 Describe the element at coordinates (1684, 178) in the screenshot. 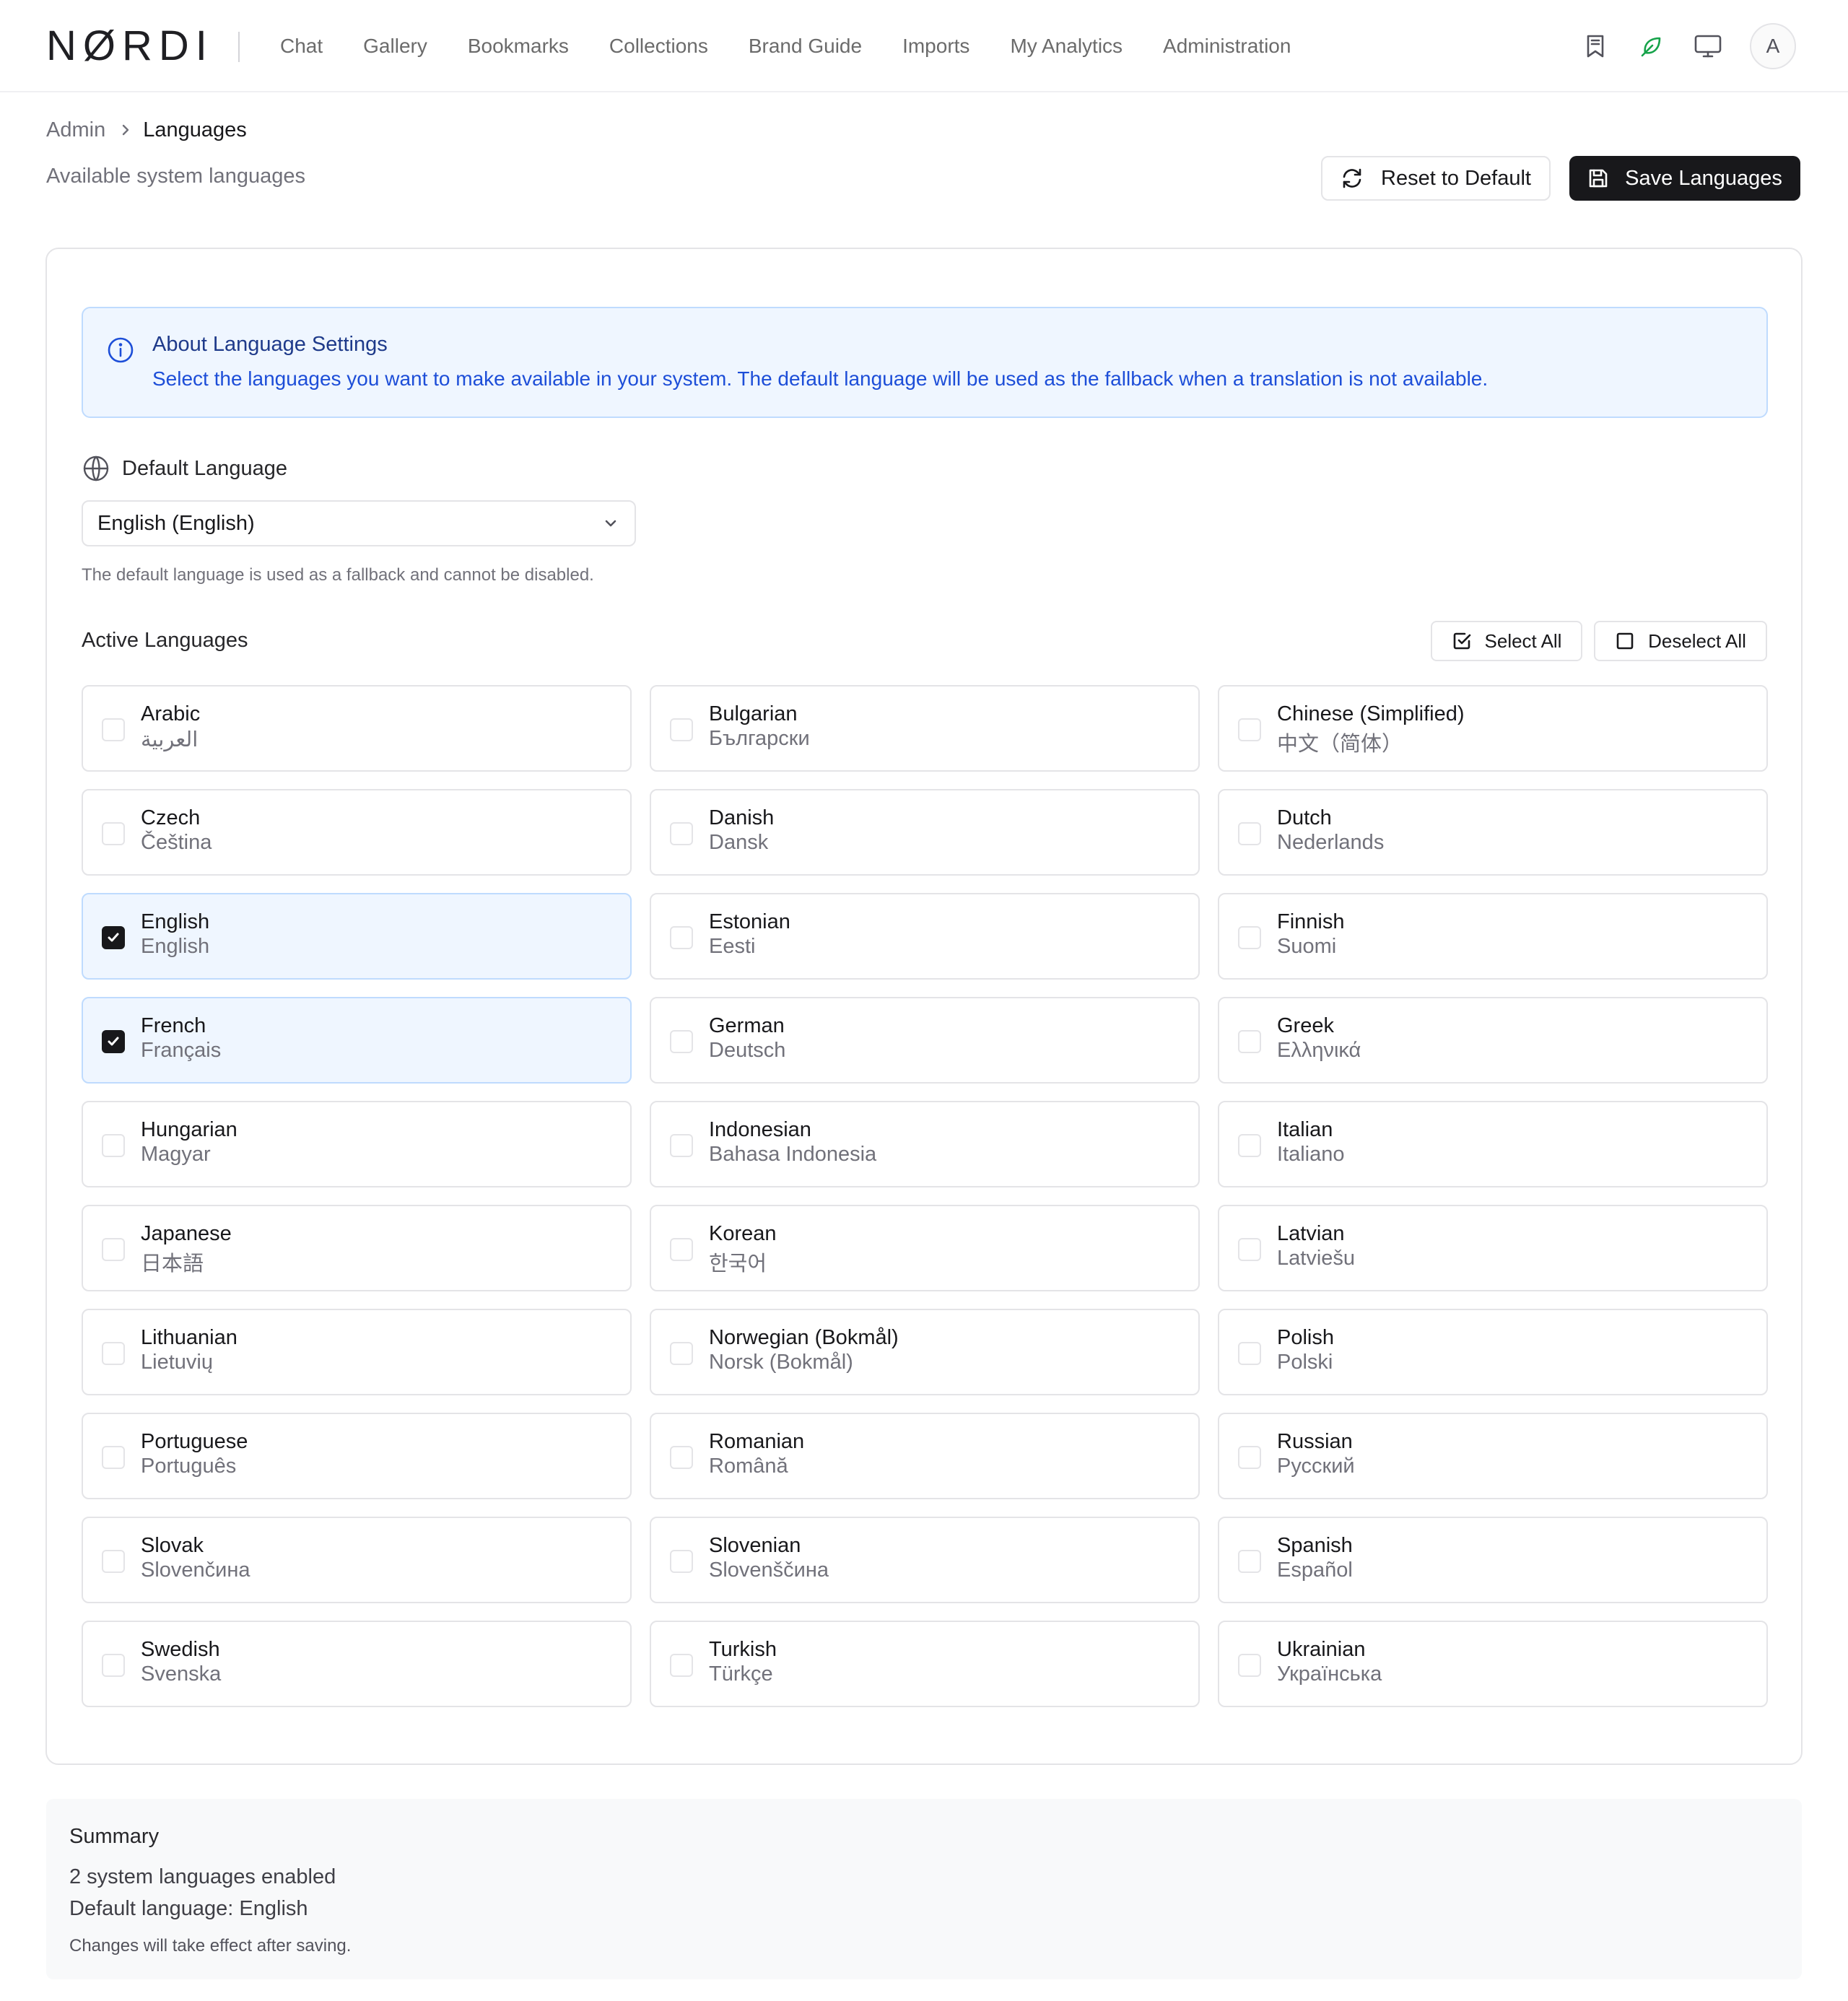

I see `save-languages-button: Save Languages` at that location.